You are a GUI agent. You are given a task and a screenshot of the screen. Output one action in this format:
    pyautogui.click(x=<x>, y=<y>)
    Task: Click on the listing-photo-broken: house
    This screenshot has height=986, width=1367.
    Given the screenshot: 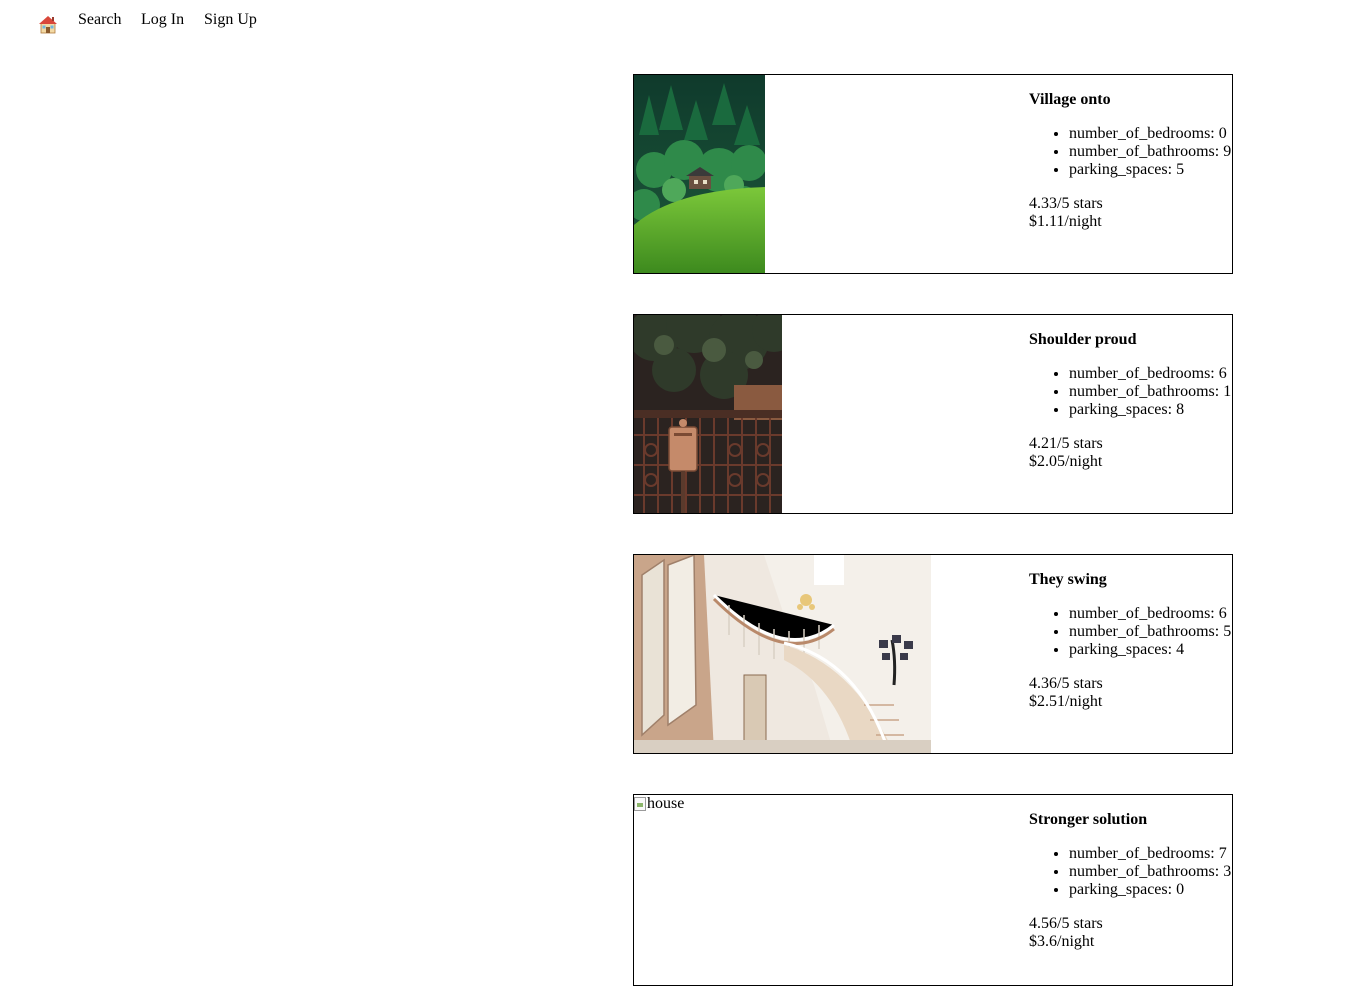 What is the action you would take?
    pyautogui.click(x=659, y=804)
    